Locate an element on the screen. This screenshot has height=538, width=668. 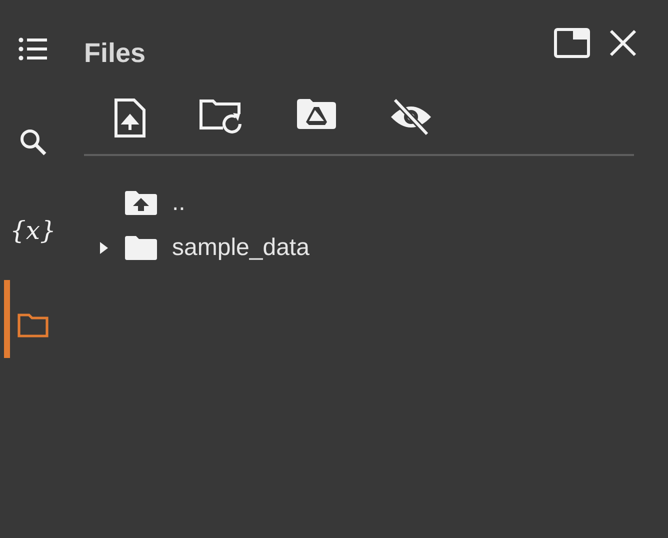
window-icon is located at coordinates (572, 43).